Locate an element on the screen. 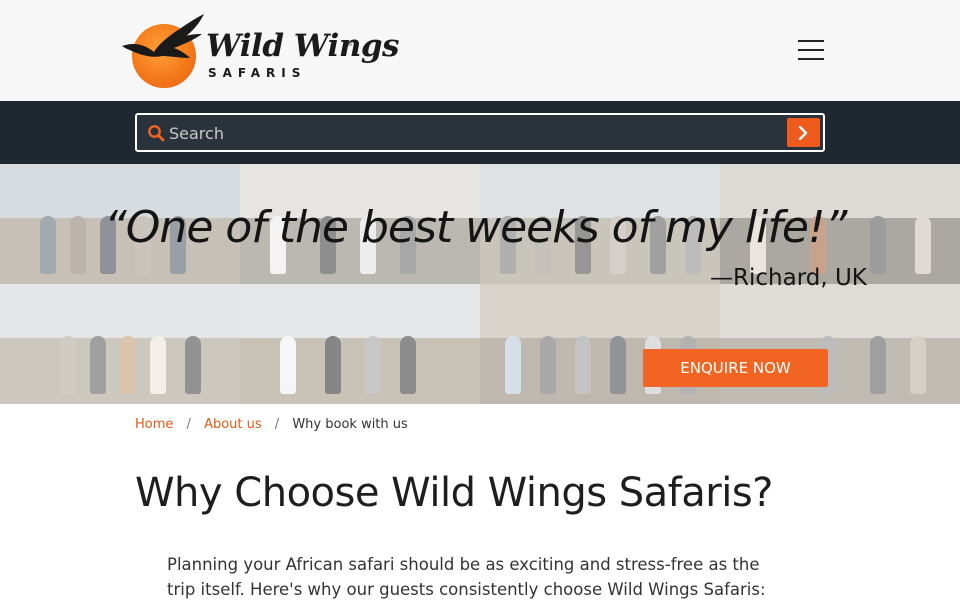 The width and height of the screenshot is (960, 600). bird-logo-icon is located at coordinates (163, 36).